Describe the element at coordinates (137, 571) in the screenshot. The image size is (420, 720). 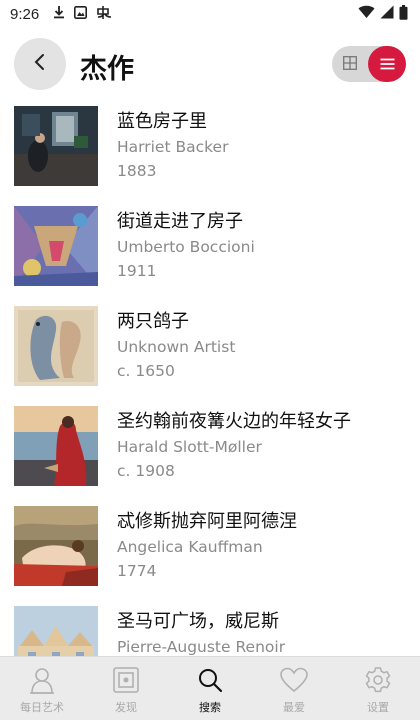
I see `artwork-year: 1774` at that location.